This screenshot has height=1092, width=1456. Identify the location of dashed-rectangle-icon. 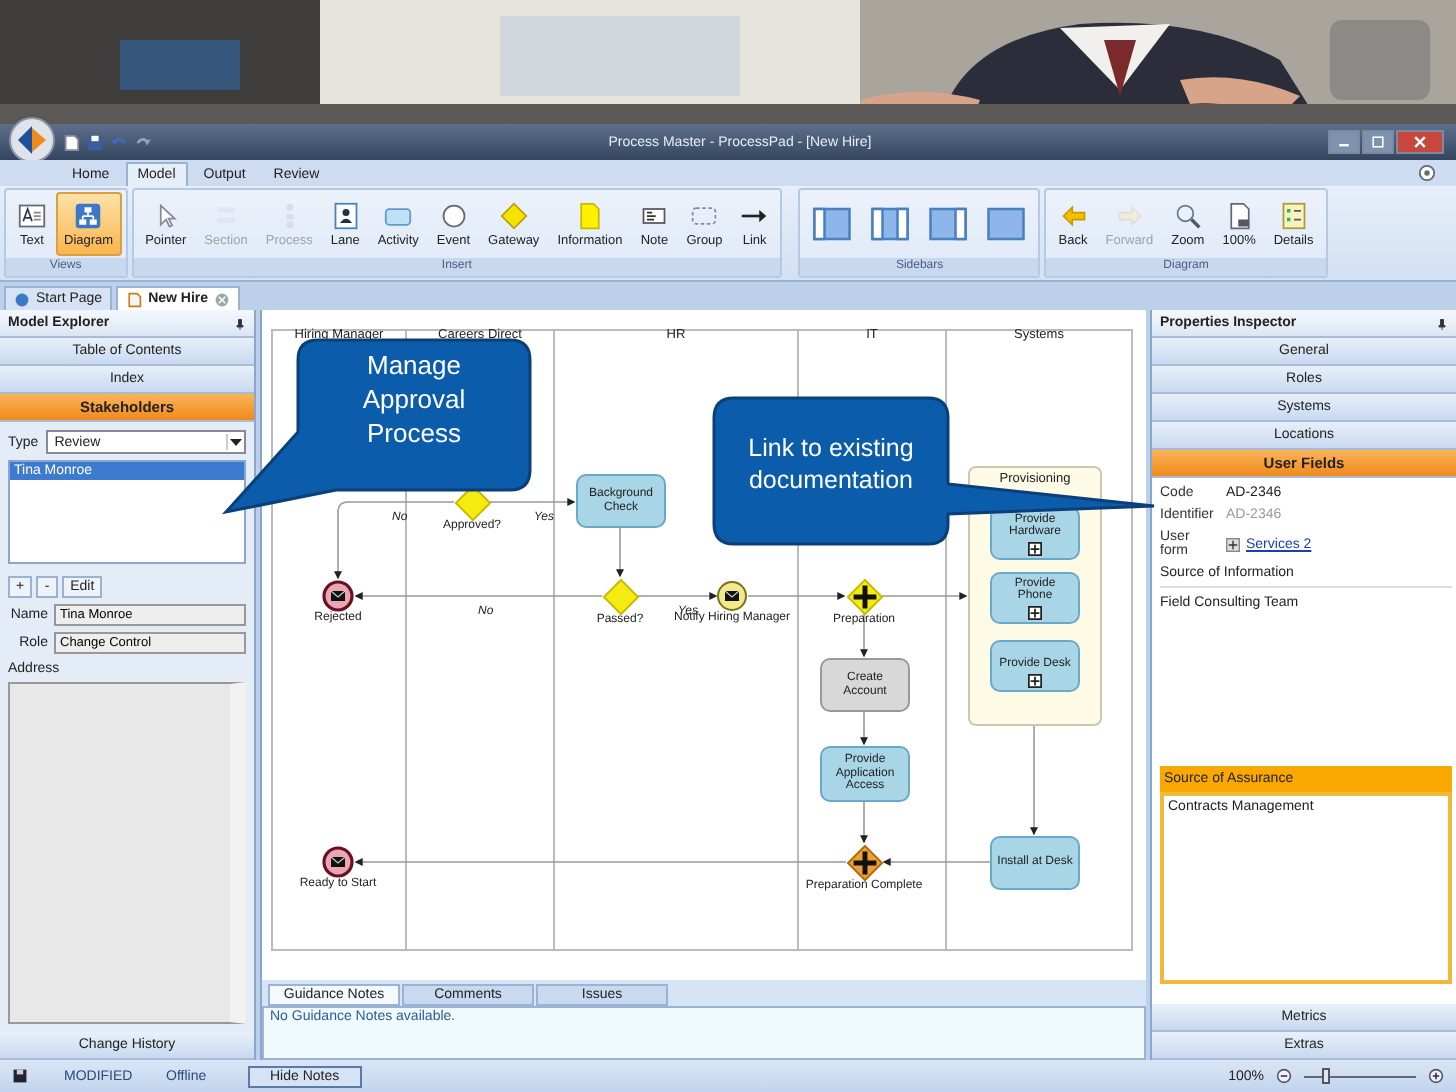
(704, 215).